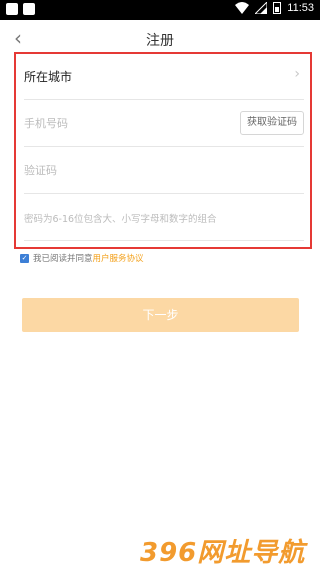 The width and height of the screenshot is (320, 570). What do you see at coordinates (20, 9) in the screenshot?
I see `status-notification-icons` at bounding box center [20, 9].